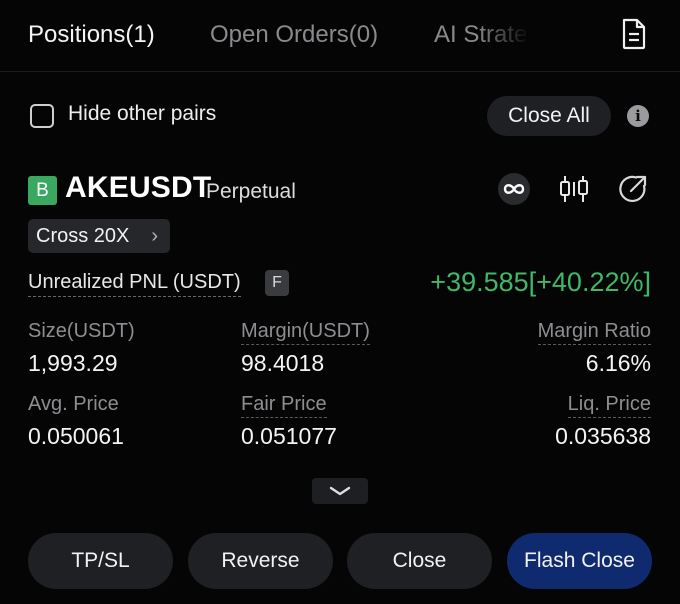 Image resolution: width=680 pixels, height=604 pixels. What do you see at coordinates (609, 405) in the screenshot?
I see `liq-price-label: Liq. Price` at bounding box center [609, 405].